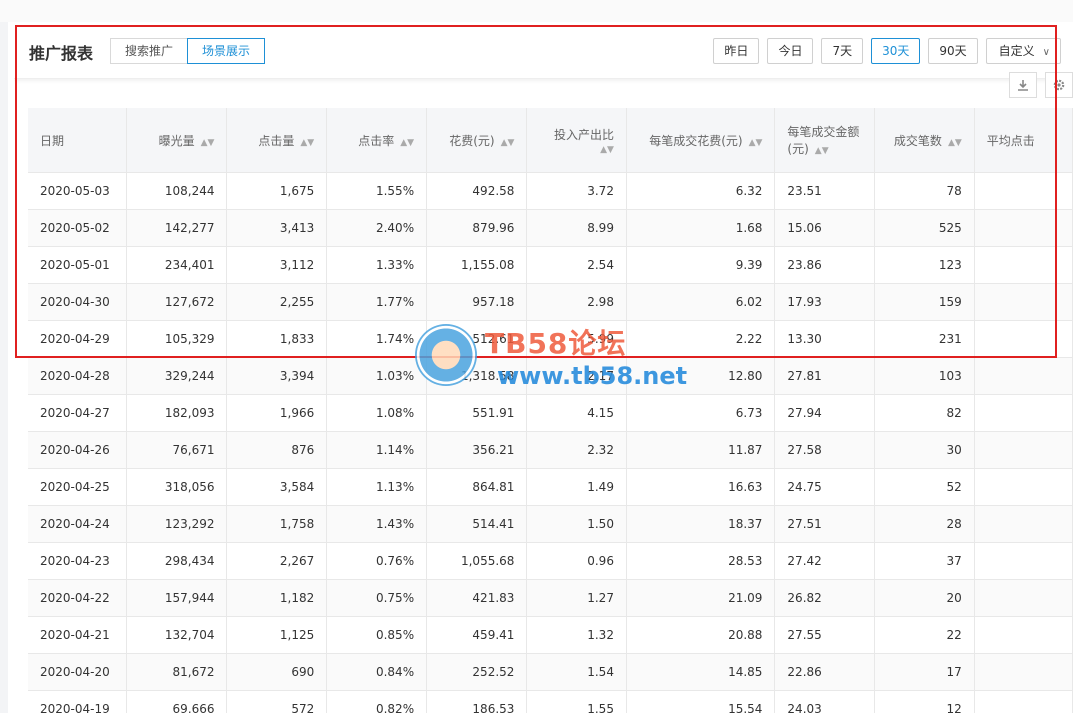  I want to click on cell-date: 2020-04-20, so click(78, 672).